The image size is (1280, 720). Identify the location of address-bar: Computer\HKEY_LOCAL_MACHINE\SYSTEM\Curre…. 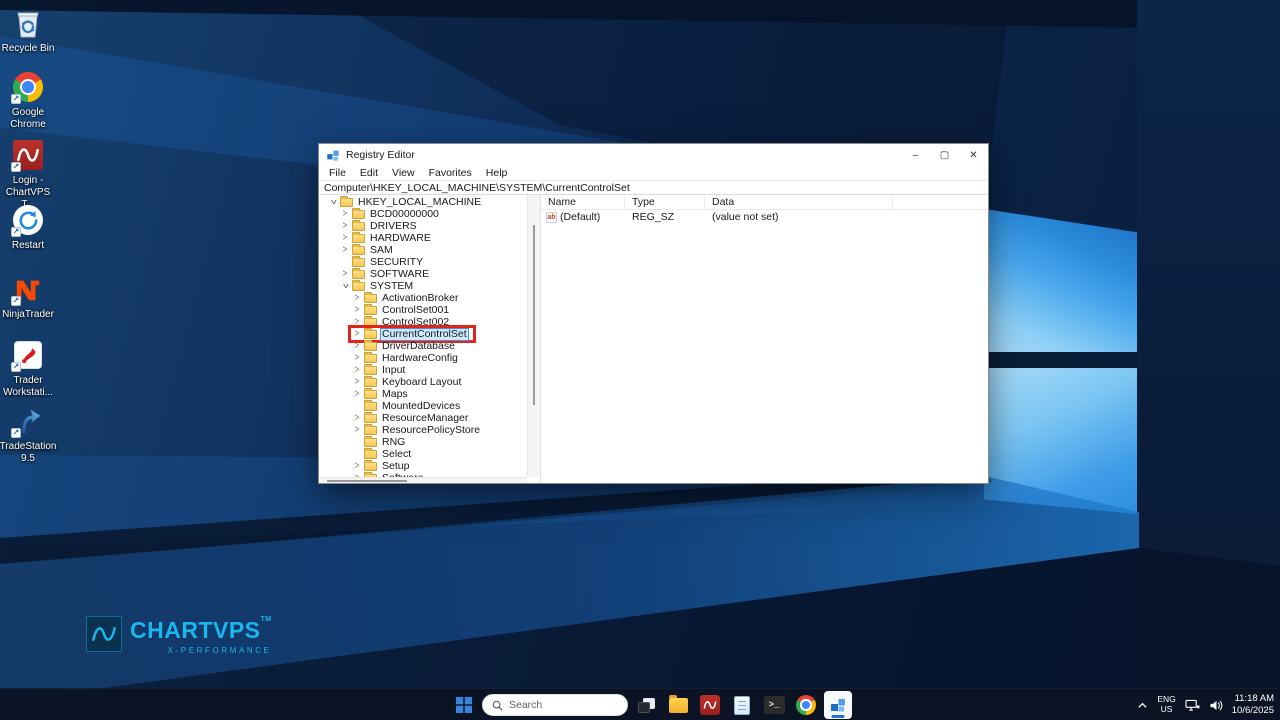
(653, 188).